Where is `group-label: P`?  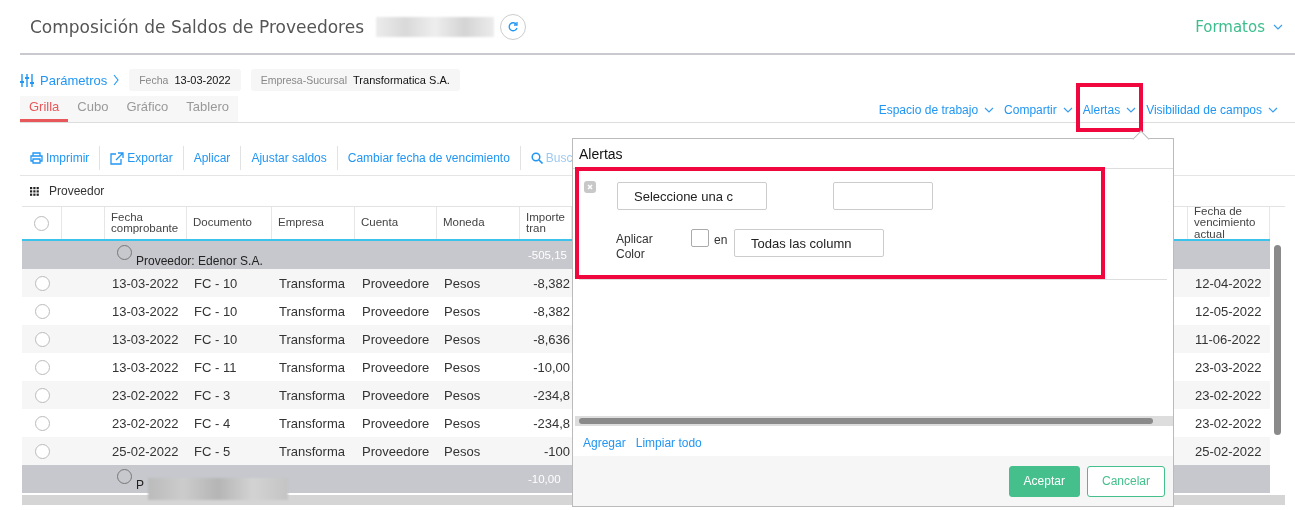 group-label: P is located at coordinates (140, 485).